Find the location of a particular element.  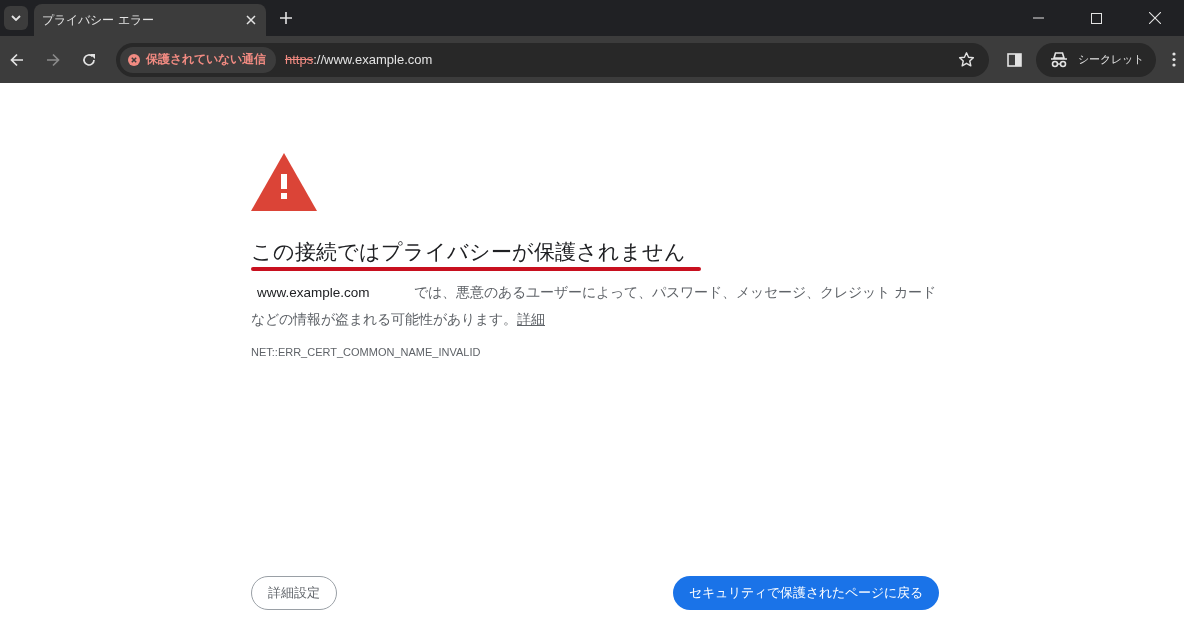

new-tab-icon is located at coordinates (286, 18).